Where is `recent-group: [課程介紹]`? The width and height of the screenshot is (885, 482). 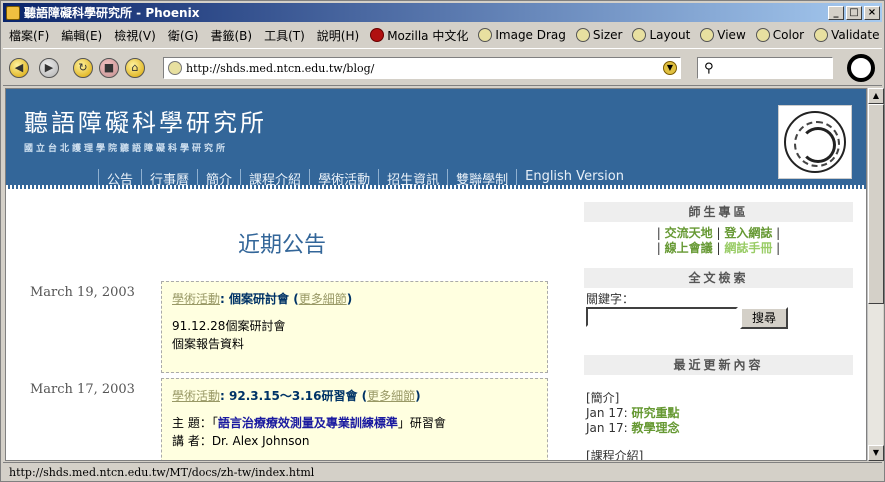
recent-group: [課程介紹] is located at coordinates (615, 455).